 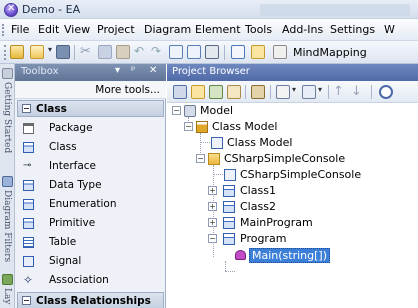 What do you see at coordinates (158, 52) in the screenshot?
I see `redo-icon: ↷` at bounding box center [158, 52].